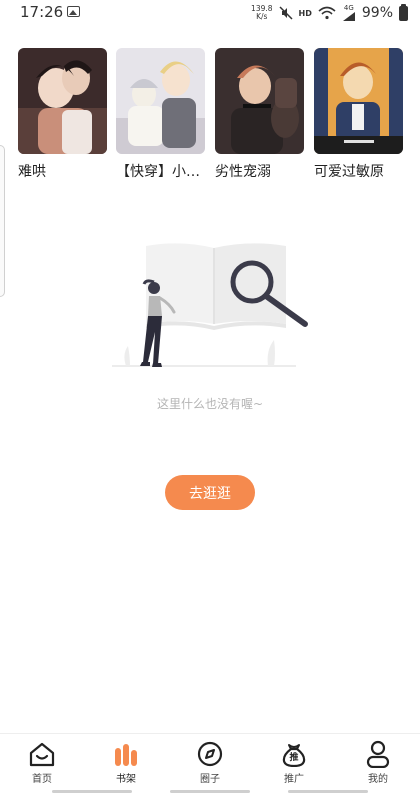  I want to click on battery-percent: 99%, so click(377, 13).